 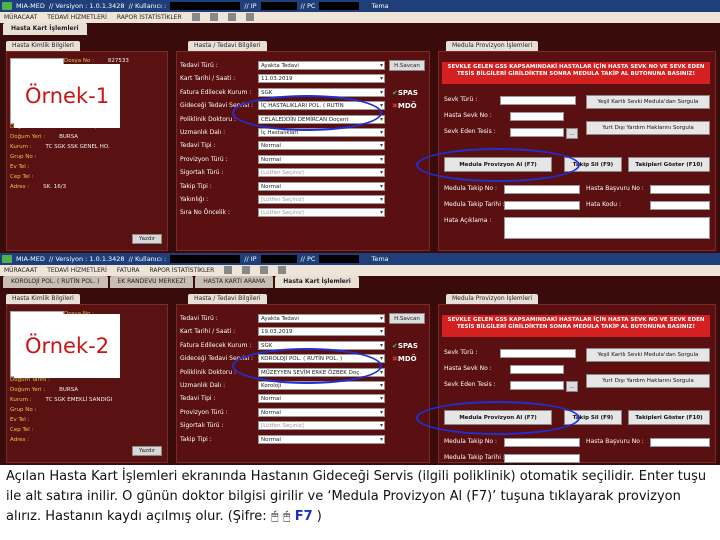 What do you see at coordinates (55, 282) in the screenshot?
I see `tab-item: KOROLOJİ POL. ( RUTİN POL. )` at bounding box center [55, 282].